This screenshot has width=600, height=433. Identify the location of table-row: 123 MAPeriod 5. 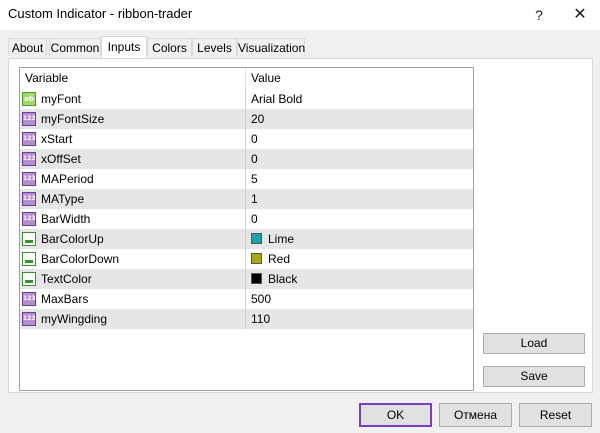
(246, 179).